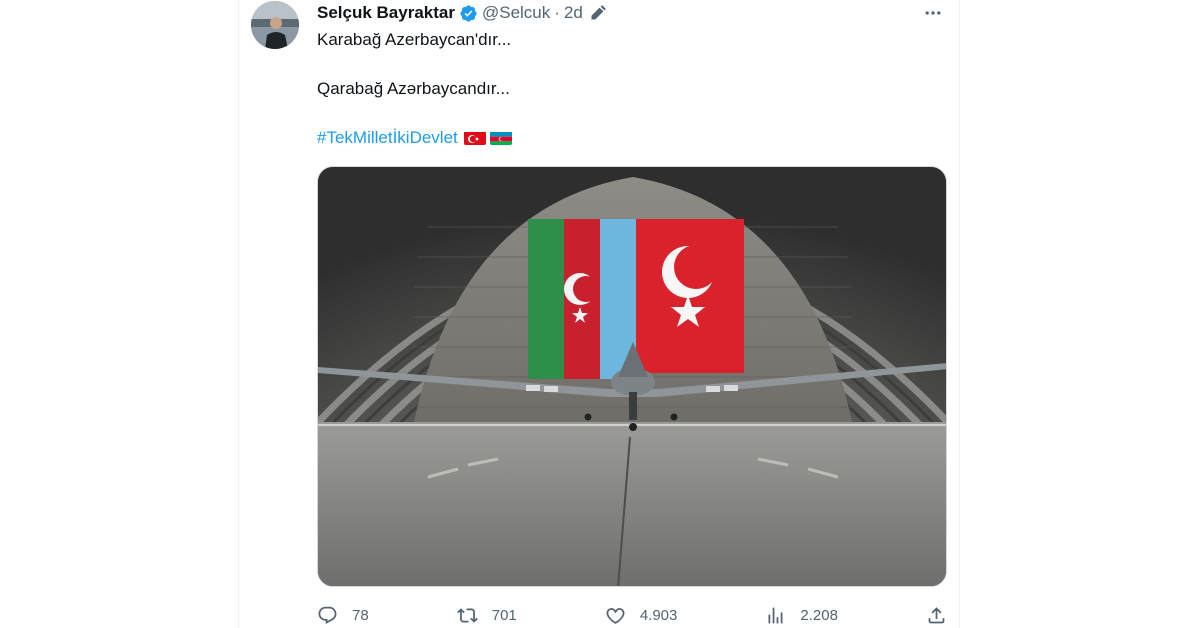  Describe the element at coordinates (933, 13) in the screenshot. I see `more-dots-icon` at that location.